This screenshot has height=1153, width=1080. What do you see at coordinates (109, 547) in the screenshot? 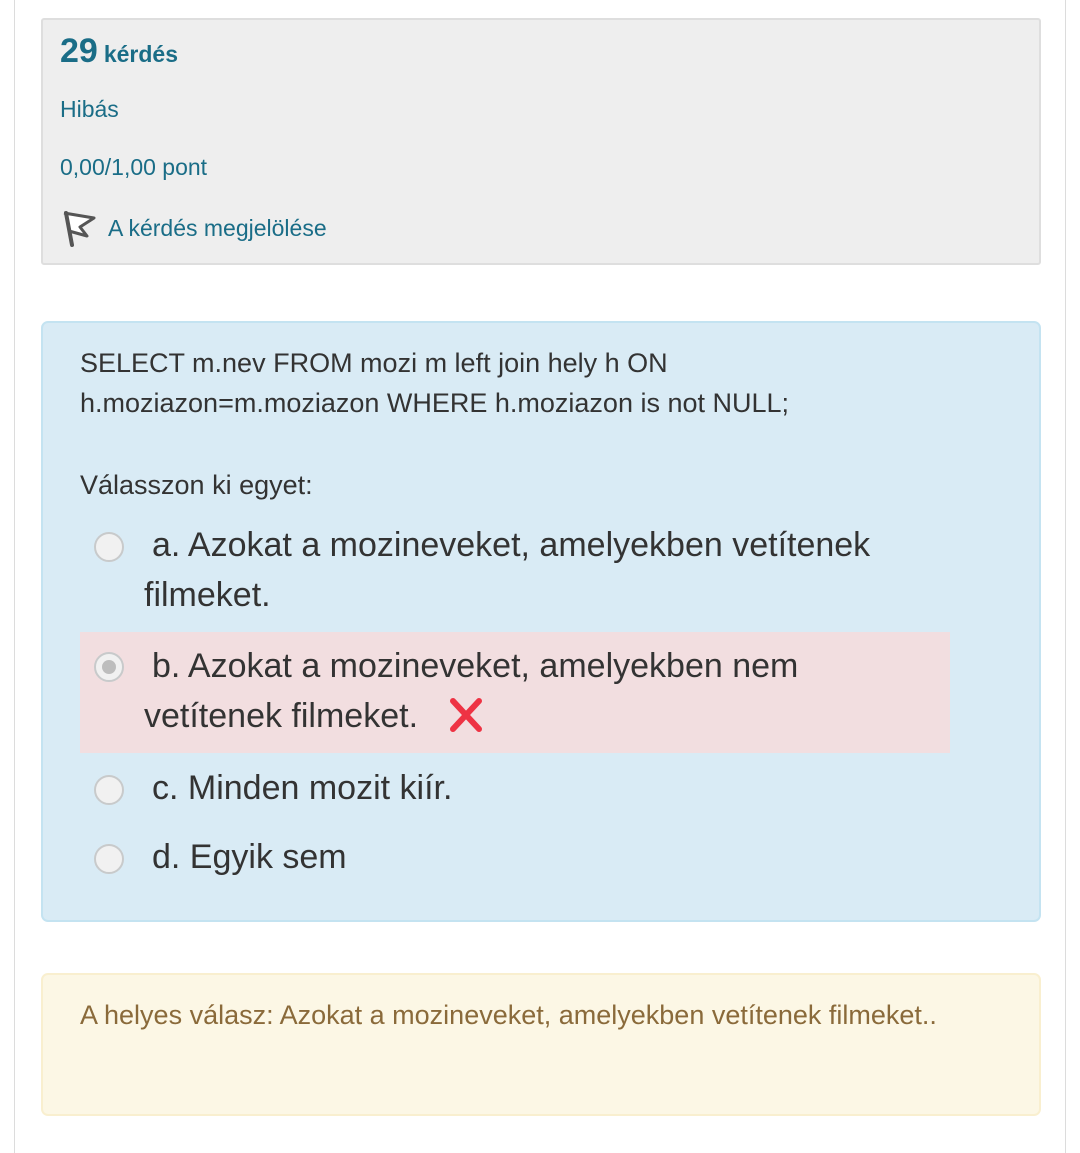
I see `answer-radio-a` at bounding box center [109, 547].